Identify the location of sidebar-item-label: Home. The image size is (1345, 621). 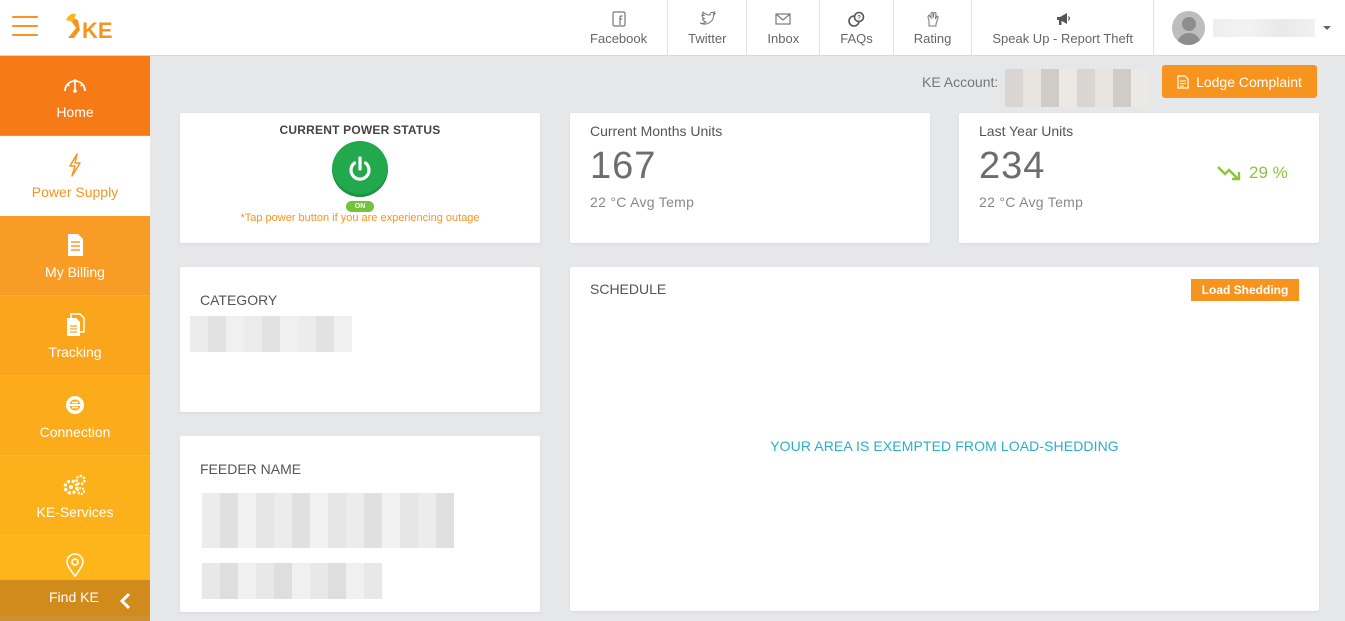
(75, 111).